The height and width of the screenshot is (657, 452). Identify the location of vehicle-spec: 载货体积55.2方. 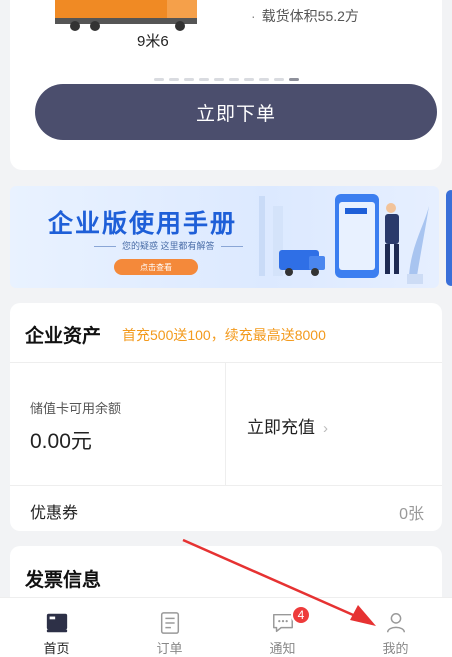
(310, 16).